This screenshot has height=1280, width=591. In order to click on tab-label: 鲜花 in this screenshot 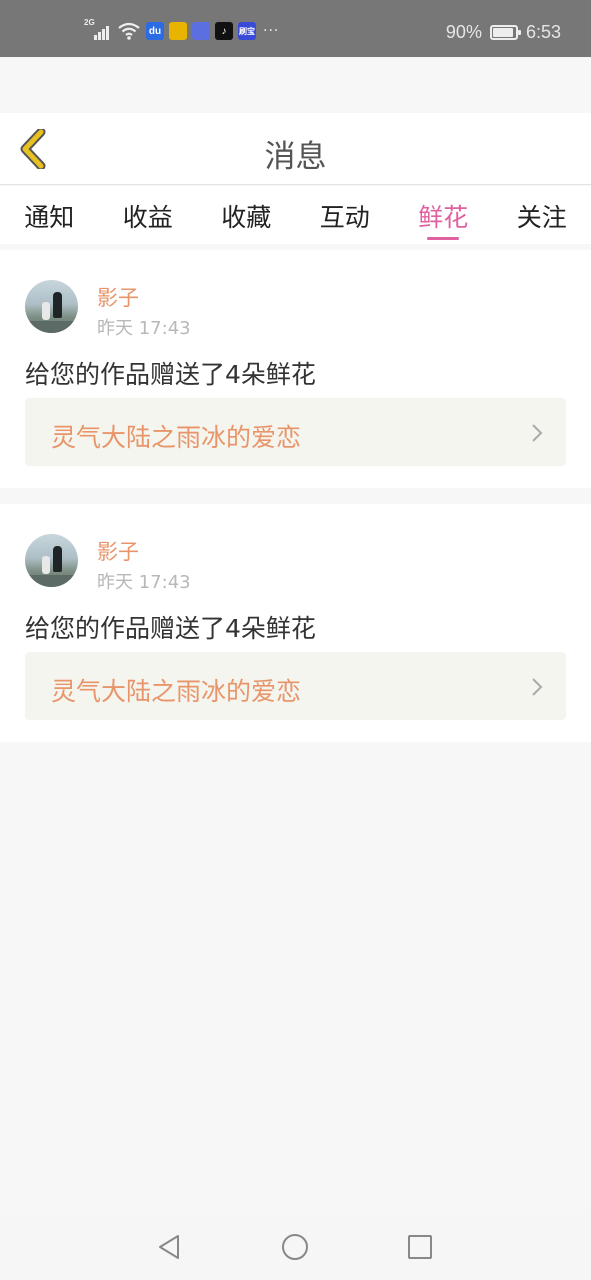, I will do `click(443, 217)`.